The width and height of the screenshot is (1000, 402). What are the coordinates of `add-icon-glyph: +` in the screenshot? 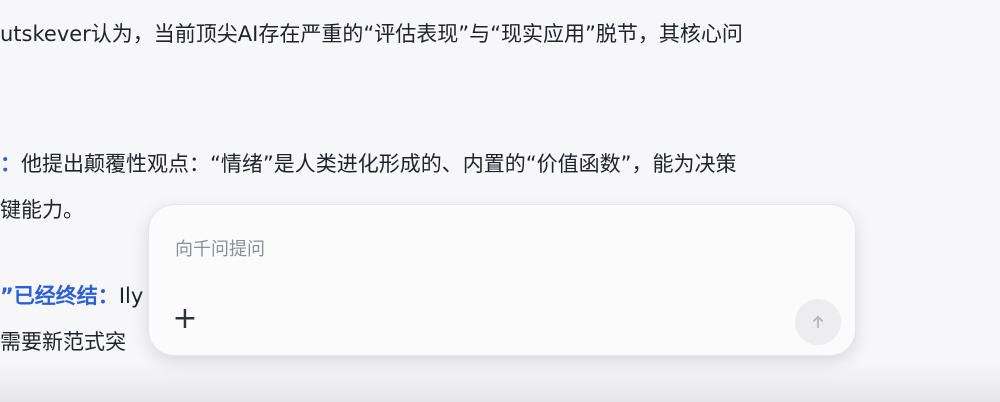 It's located at (185, 318).